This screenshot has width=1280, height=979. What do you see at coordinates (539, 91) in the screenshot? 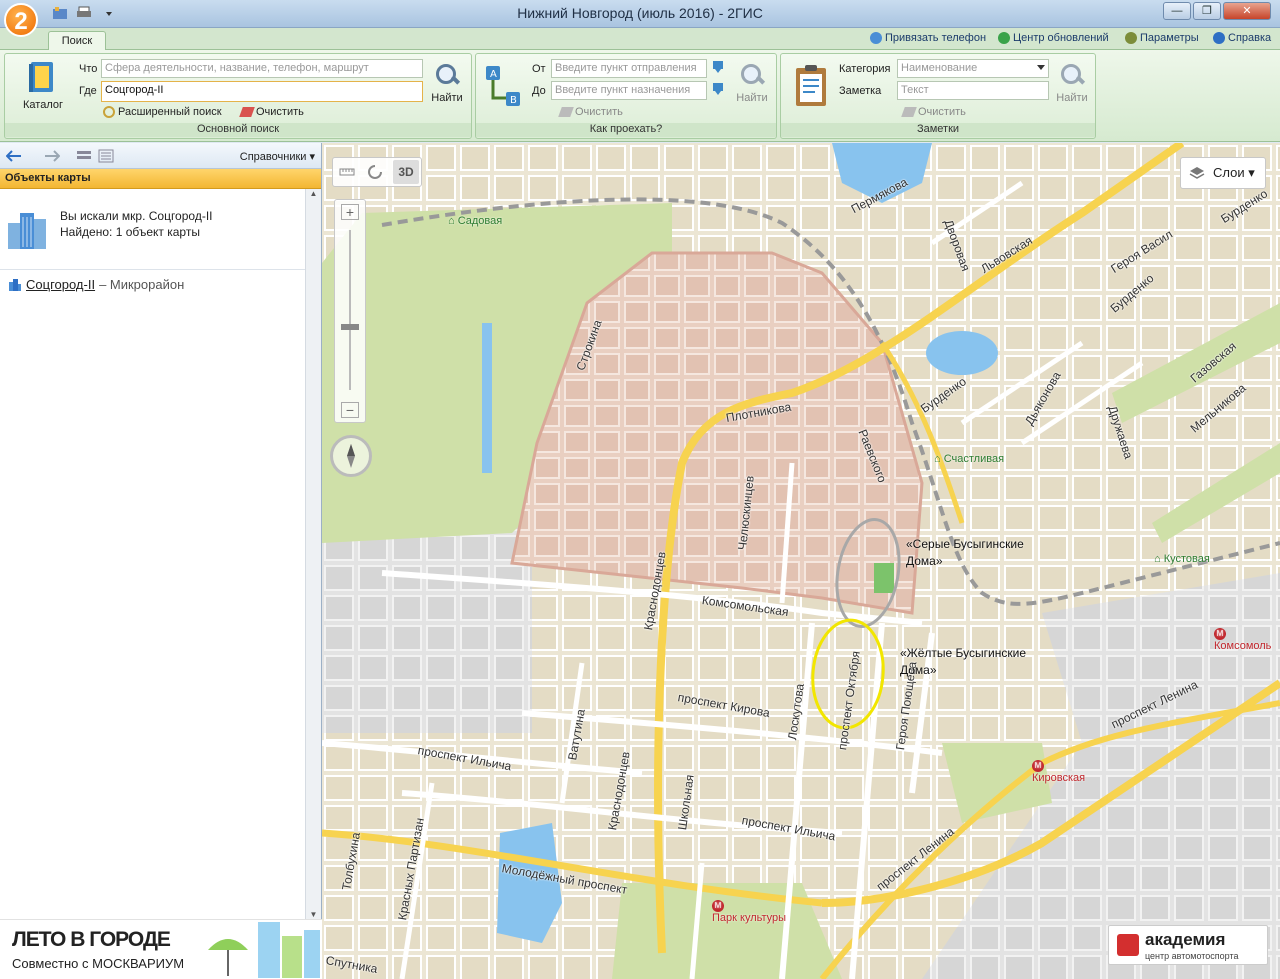
I see `to-label: До` at bounding box center [539, 91].